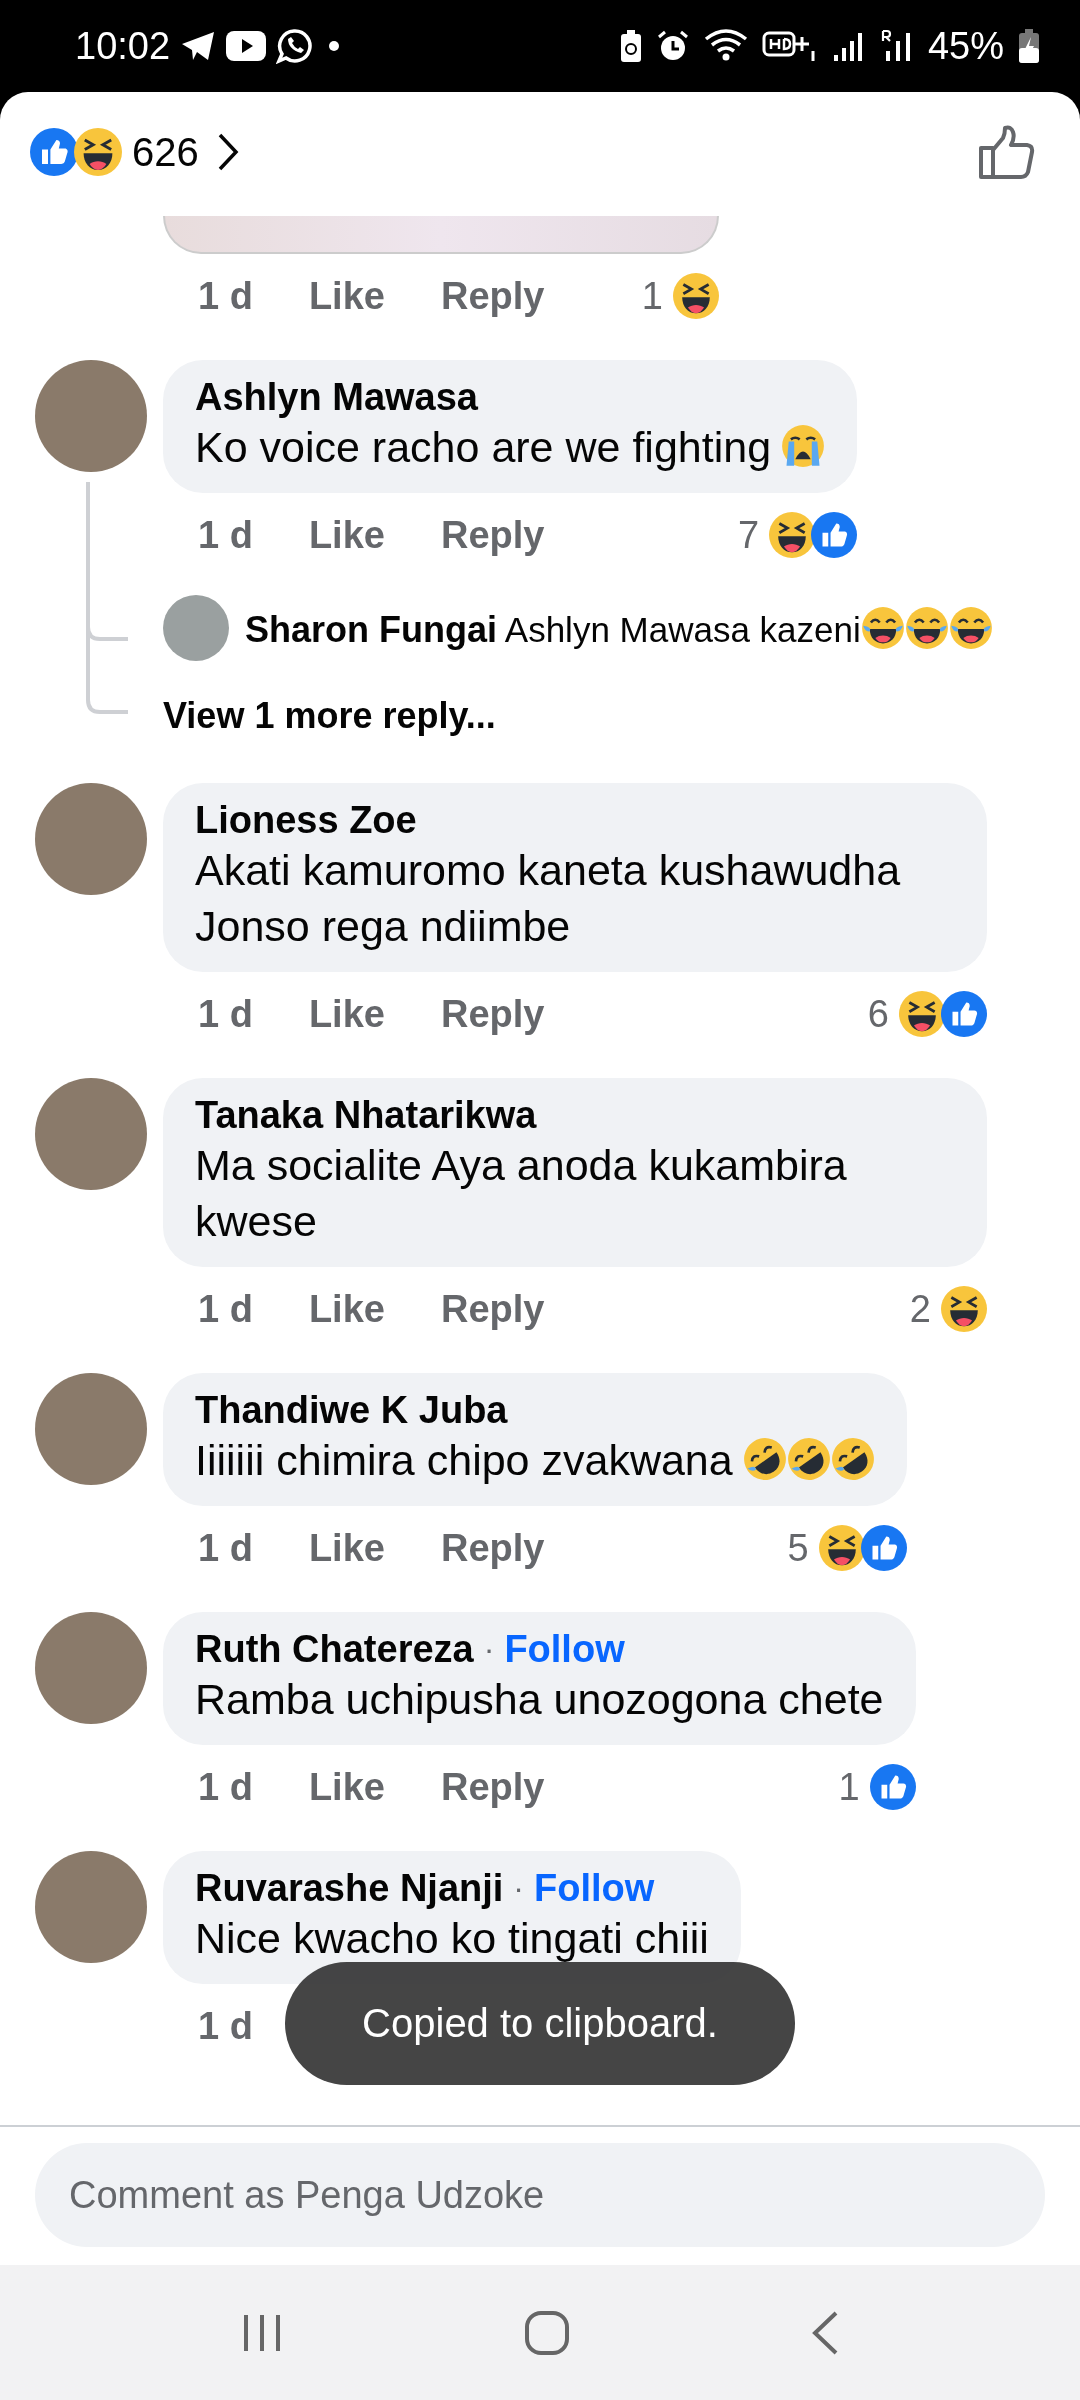  I want to click on crying-face-icon, so click(803, 446).